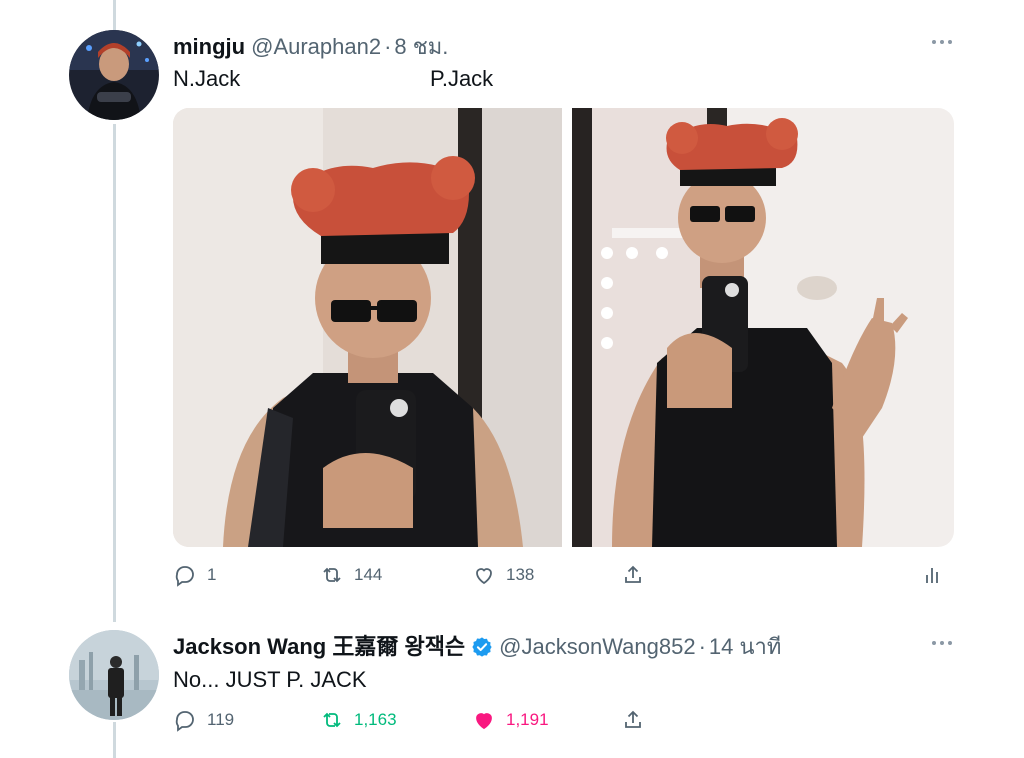  What do you see at coordinates (212, 574) in the screenshot?
I see `tweet1-reply-count: 1` at bounding box center [212, 574].